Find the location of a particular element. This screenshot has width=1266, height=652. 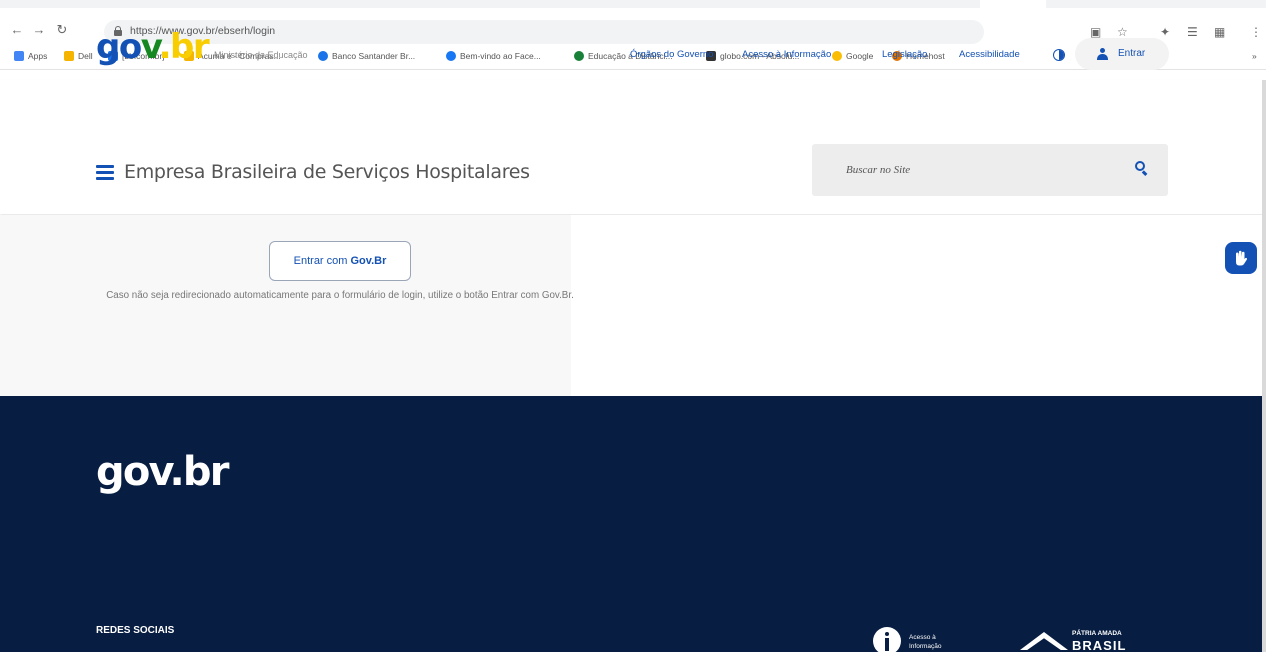

folder-icon is located at coordinates (69, 56).